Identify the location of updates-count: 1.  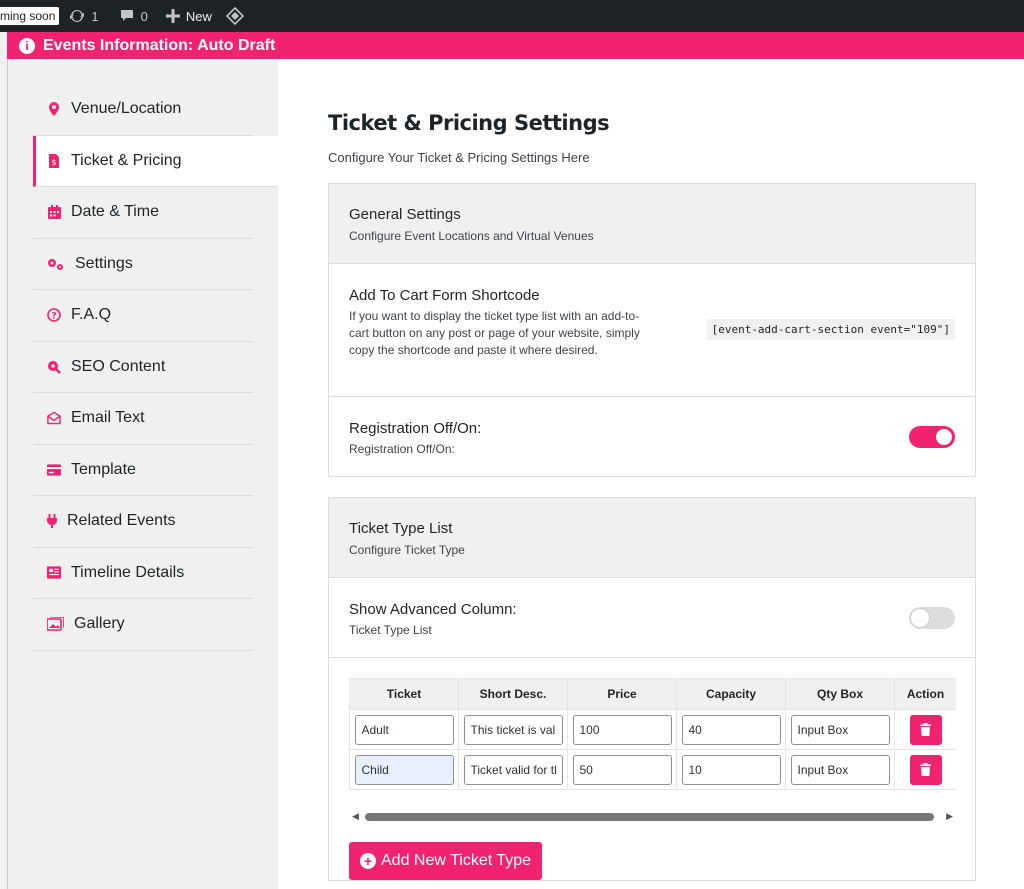
(95, 16).